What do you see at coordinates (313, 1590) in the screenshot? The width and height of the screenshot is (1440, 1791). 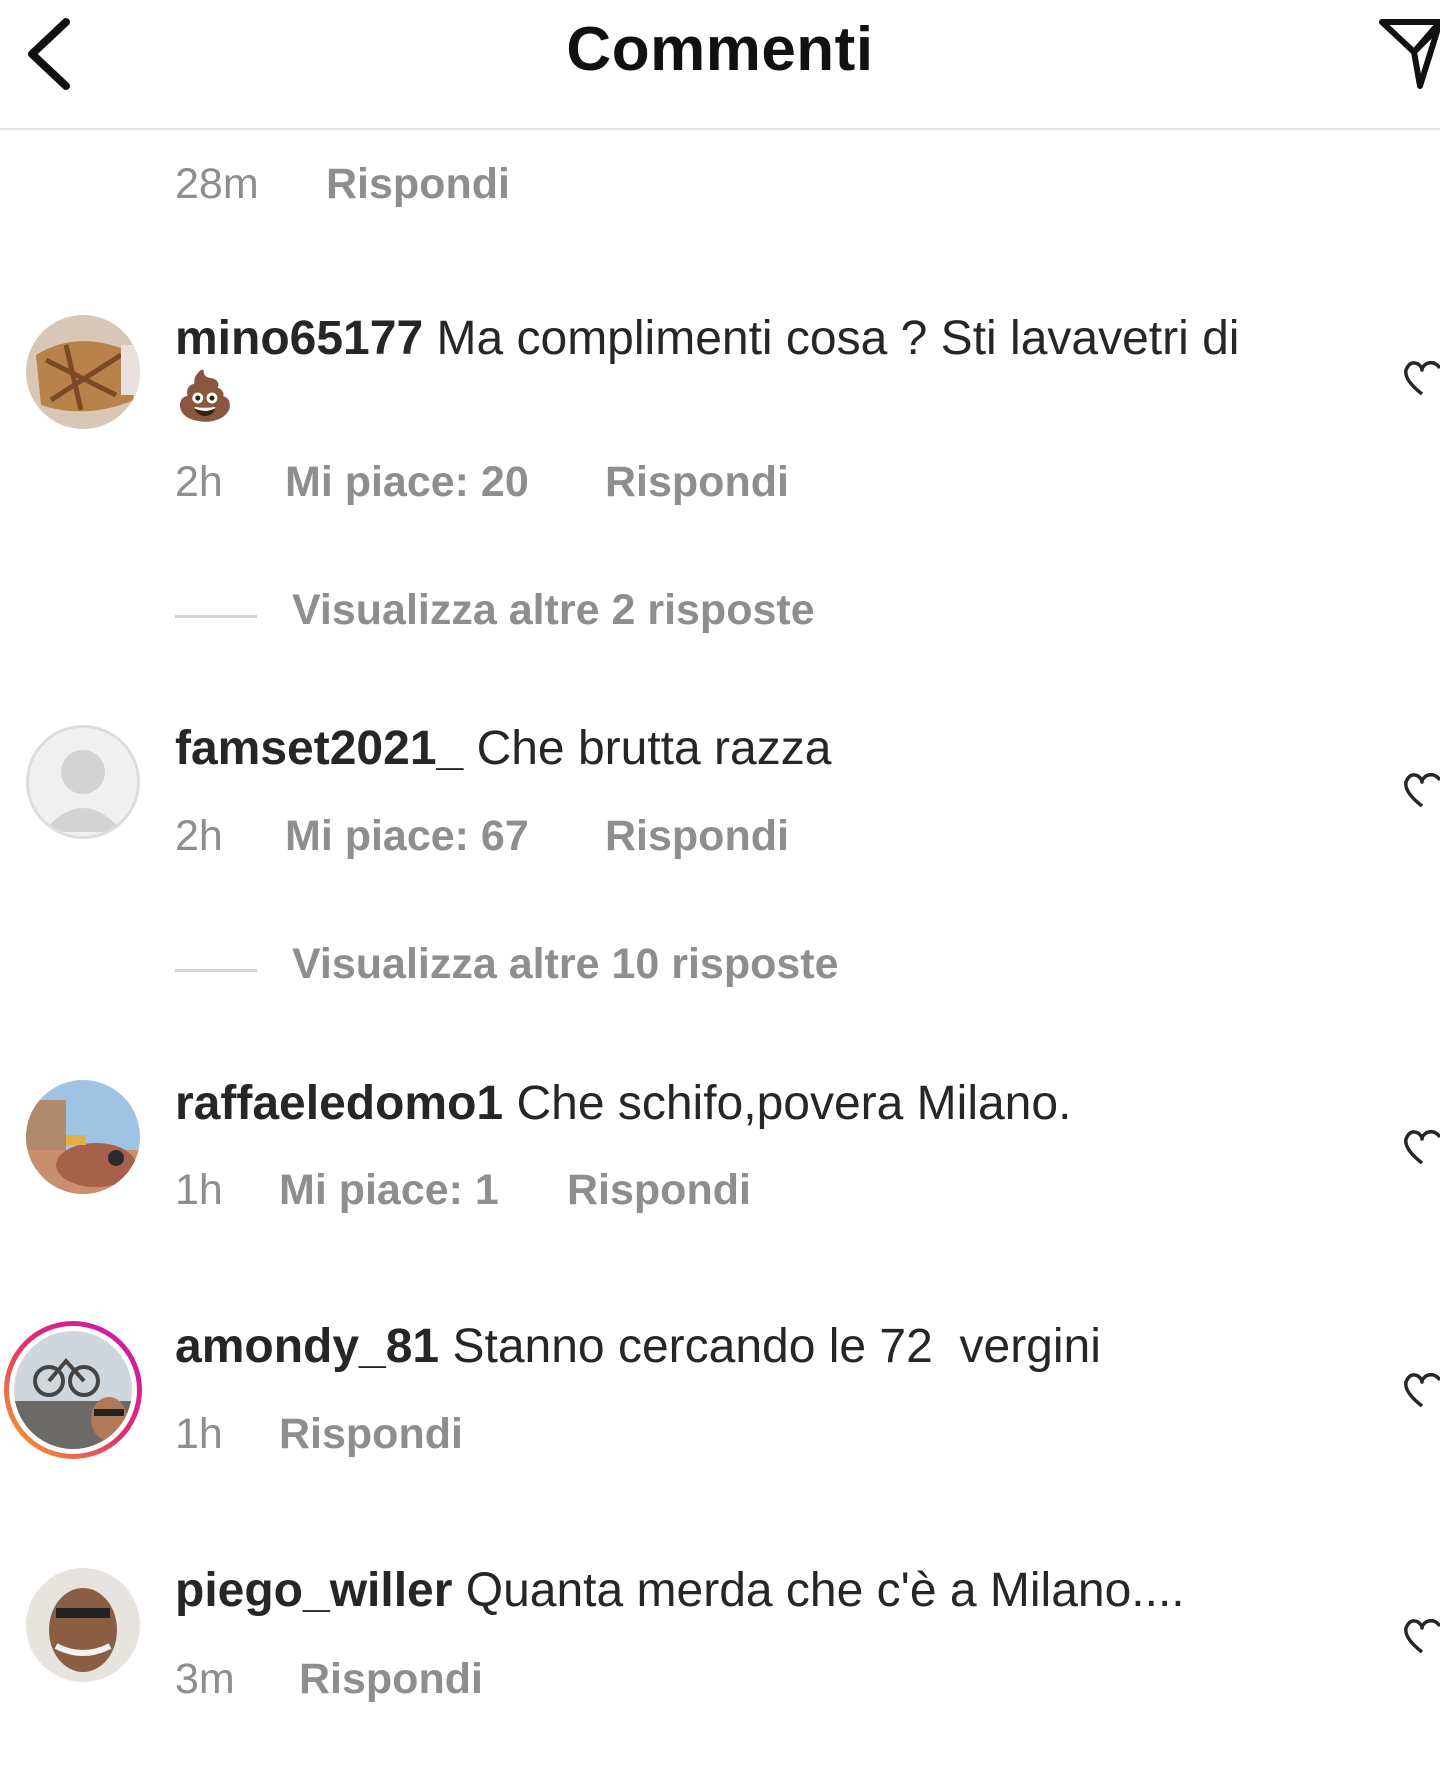 I see `comment-username: piego_willer` at bounding box center [313, 1590].